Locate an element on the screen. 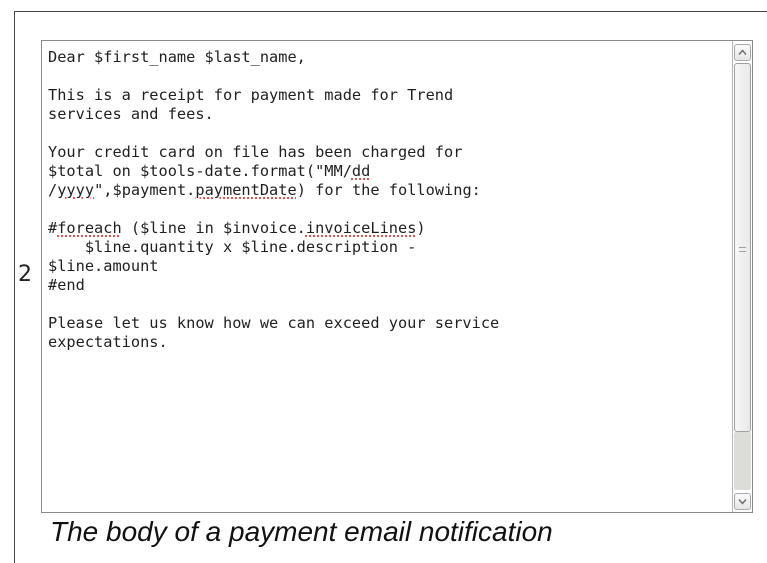 This screenshot has width=767, height=563. row-number: 2 is located at coordinates (25, 274).